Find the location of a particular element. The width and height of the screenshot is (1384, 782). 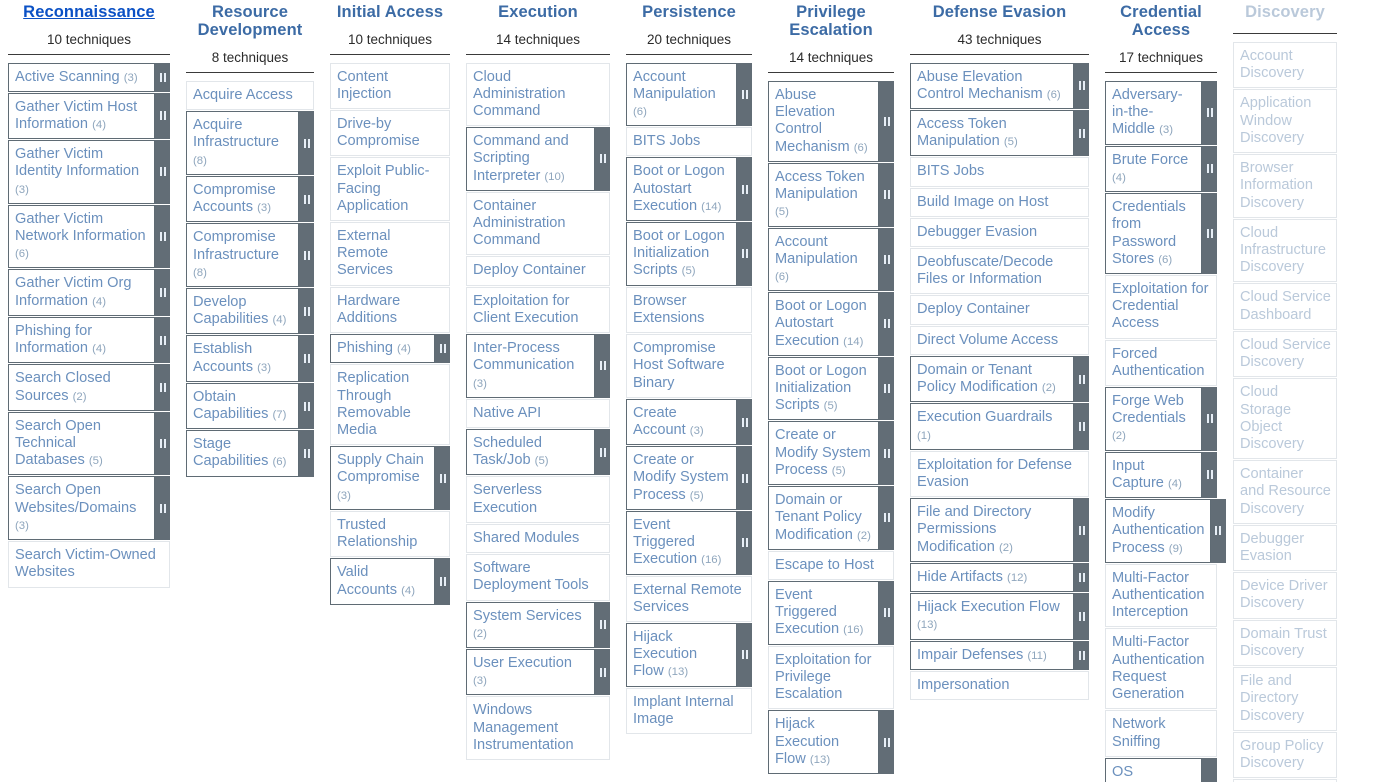

technique-cell: Application Window Discovery is located at coordinates (1285, 121).